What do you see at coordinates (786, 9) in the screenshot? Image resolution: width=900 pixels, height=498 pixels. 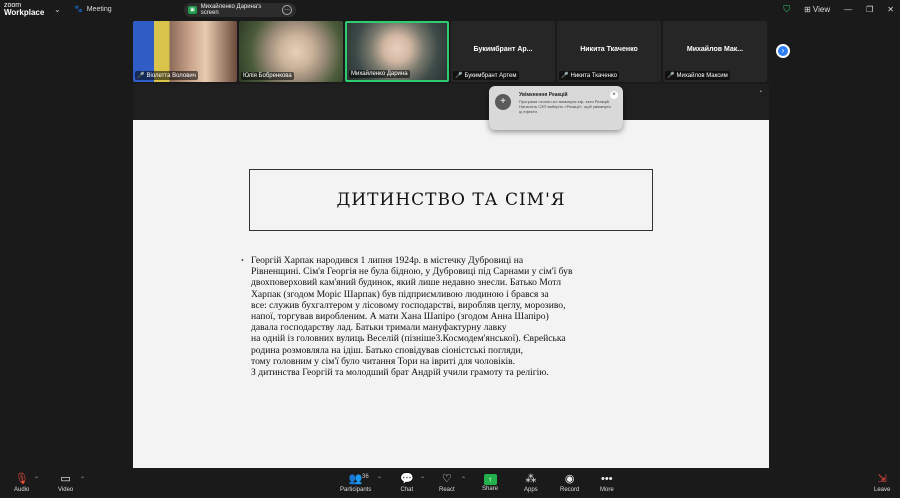 I see `shield-icon: ⛉` at bounding box center [786, 9].